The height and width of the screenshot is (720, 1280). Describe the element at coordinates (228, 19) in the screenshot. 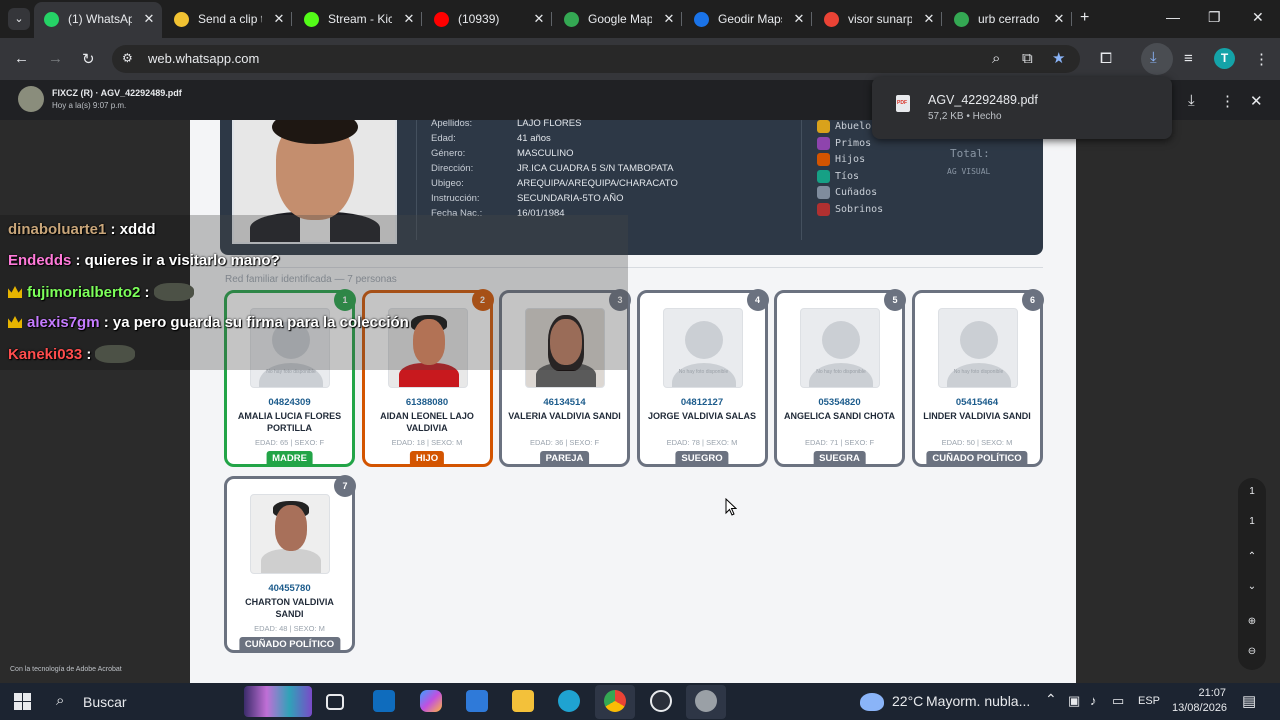

I see `browser-tab: Send a clip to ✕` at that location.